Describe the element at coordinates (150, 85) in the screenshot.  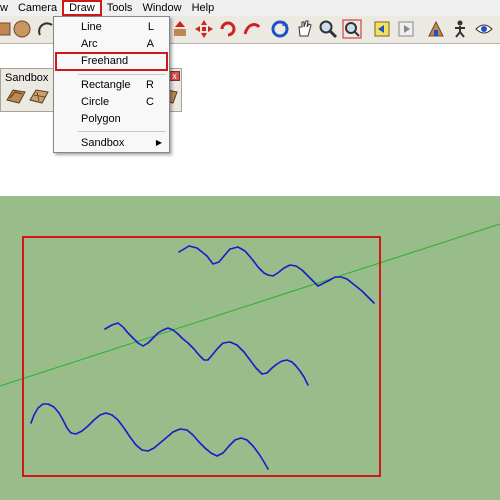
I see `menu-item-rectangle-shortcut: R` at that location.